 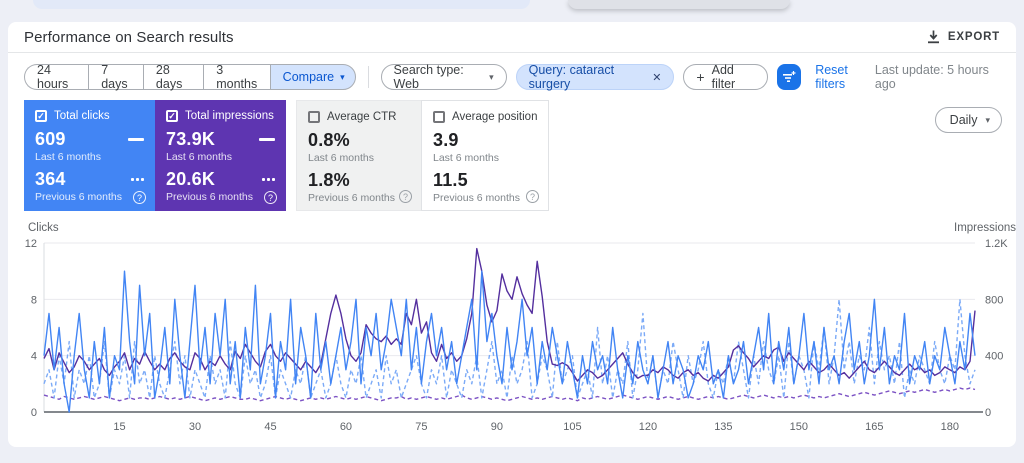 What do you see at coordinates (450, 180) in the screenshot?
I see `card-value: 11.5` at bounding box center [450, 180].